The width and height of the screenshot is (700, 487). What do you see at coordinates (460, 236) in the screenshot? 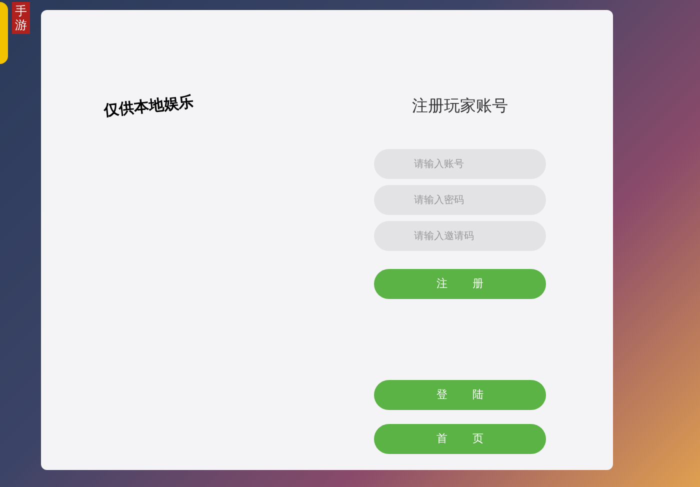
I see `input-field: 请输入邀请码` at bounding box center [460, 236].